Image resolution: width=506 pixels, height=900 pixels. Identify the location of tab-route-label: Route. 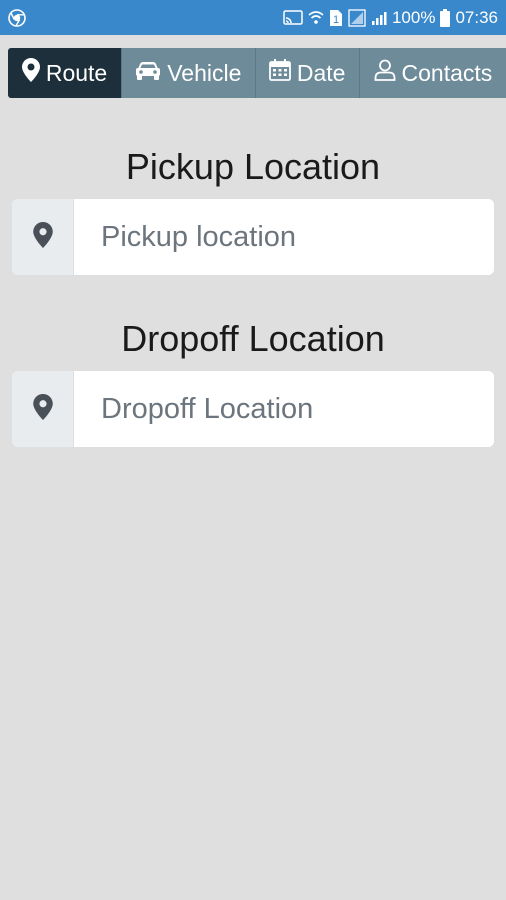
(76, 72).